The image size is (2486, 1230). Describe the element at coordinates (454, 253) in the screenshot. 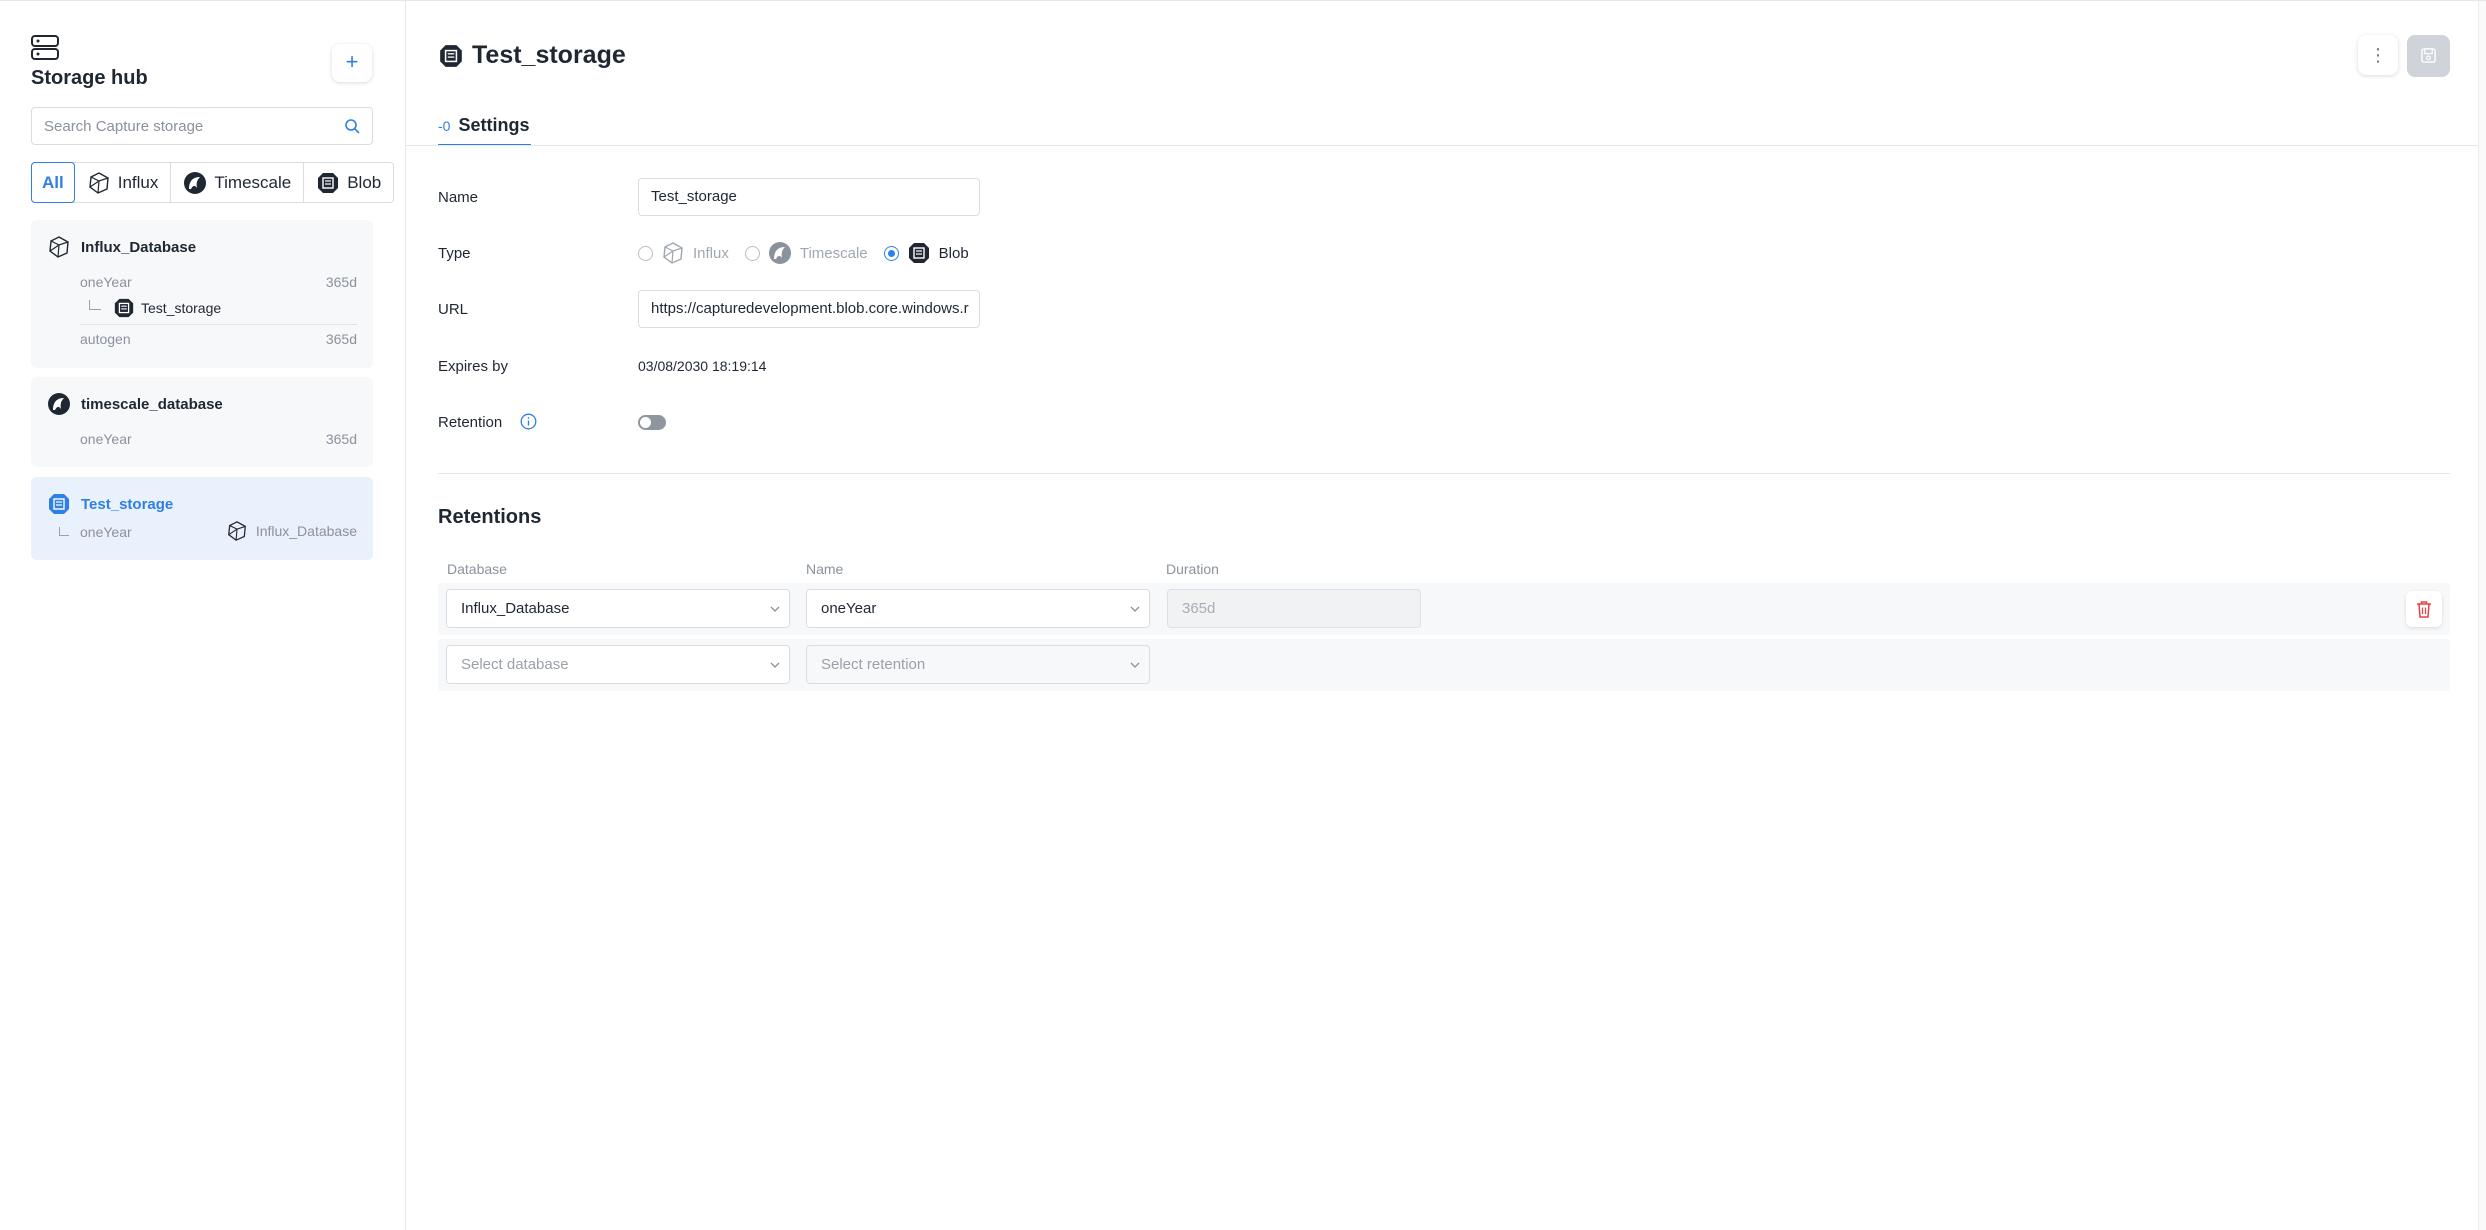

I see `type-label: Type` at that location.